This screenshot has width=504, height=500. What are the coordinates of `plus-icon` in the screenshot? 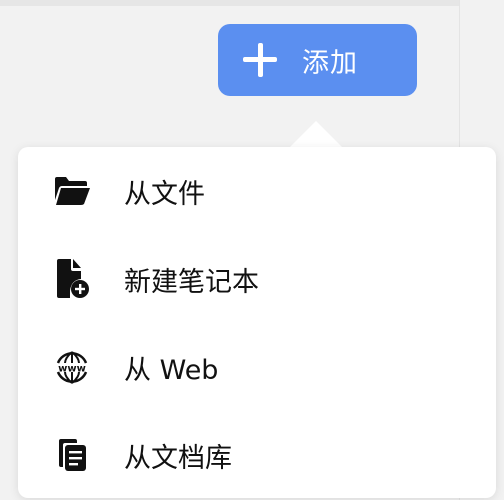 It's located at (260, 60).